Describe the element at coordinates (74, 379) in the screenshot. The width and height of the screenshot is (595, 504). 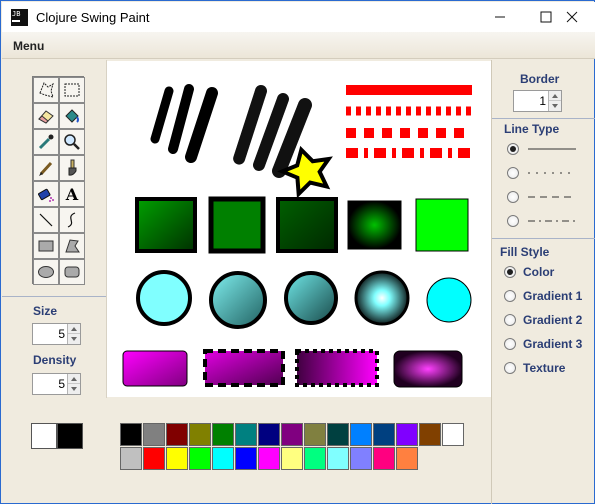
I see `density-increment-button` at that location.